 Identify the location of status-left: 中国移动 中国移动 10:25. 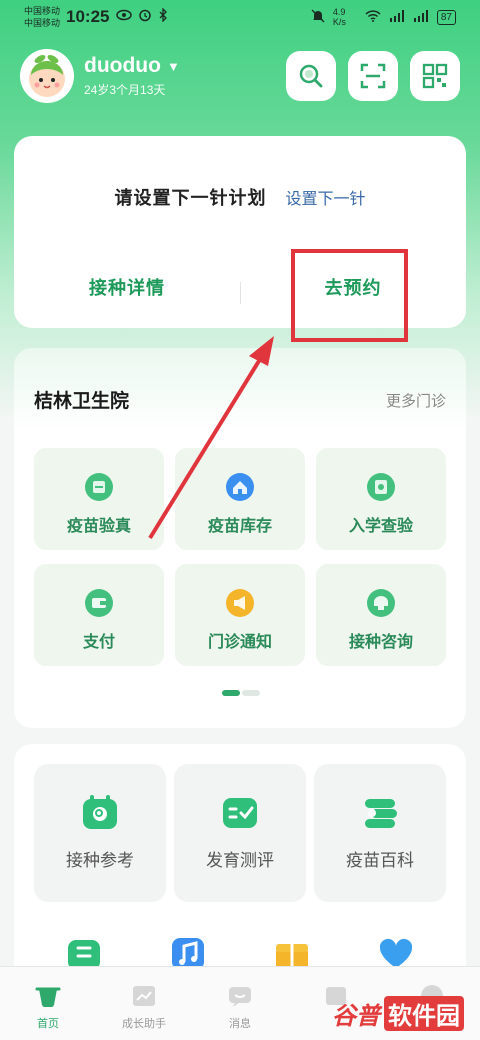
(96, 17).